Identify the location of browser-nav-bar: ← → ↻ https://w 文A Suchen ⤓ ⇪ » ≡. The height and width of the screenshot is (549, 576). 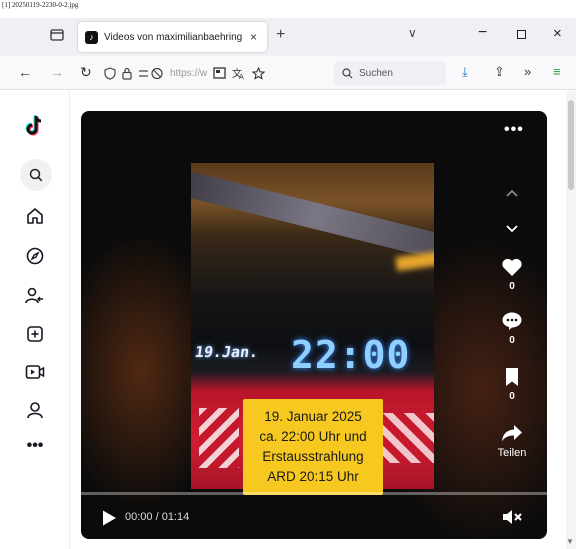
(288, 73).